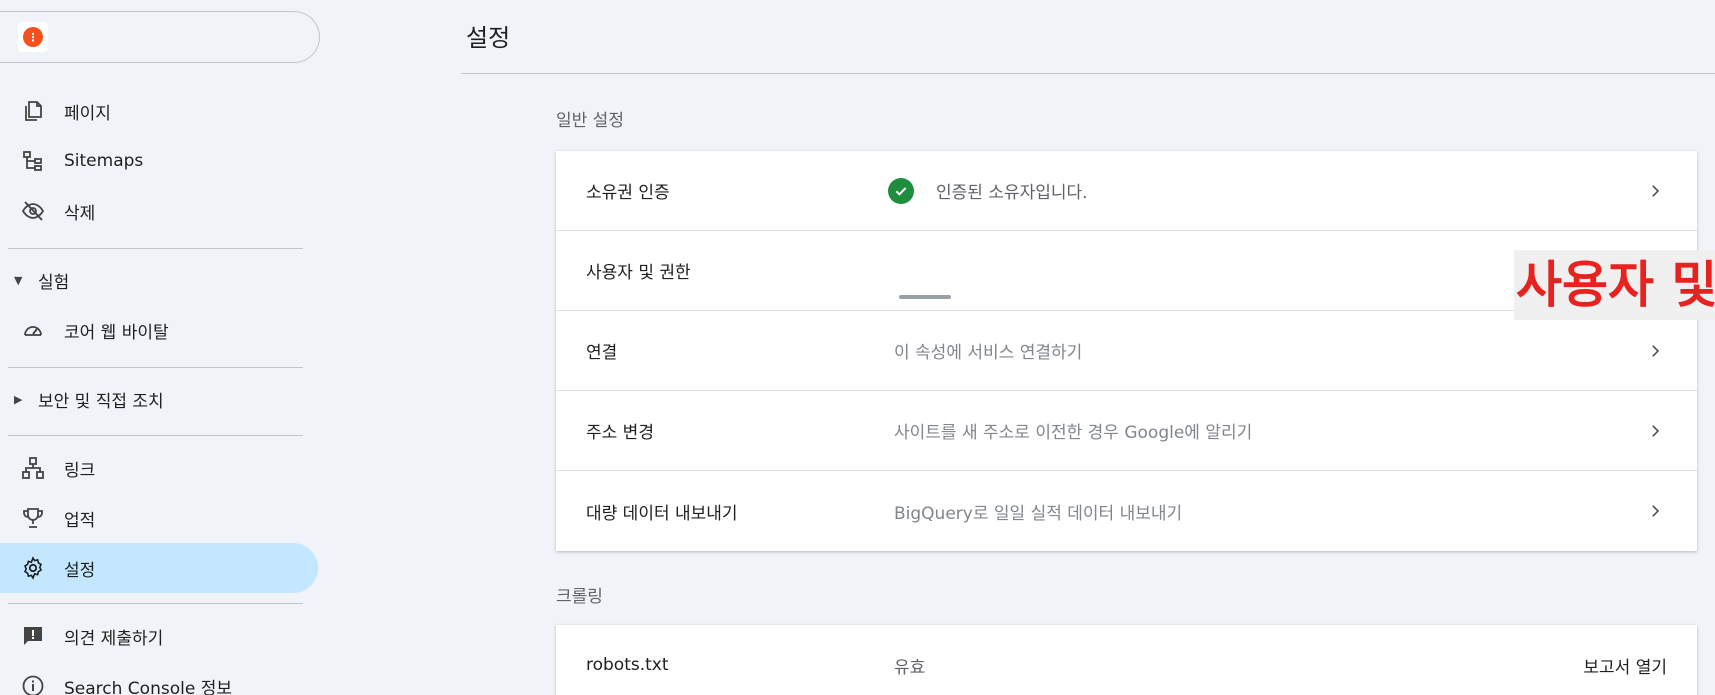 The width and height of the screenshot is (1715, 695). I want to click on row-value: 인증된 소유자입니다., so click(988, 190).